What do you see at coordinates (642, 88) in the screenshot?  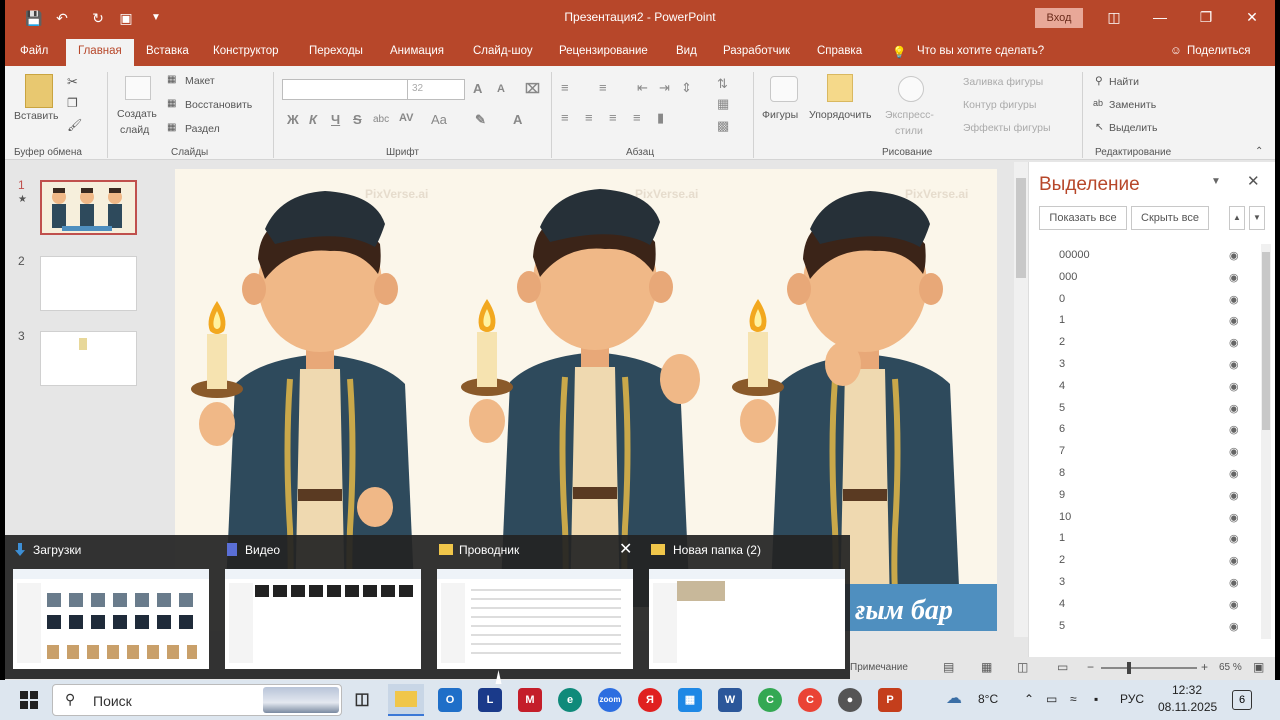 I see `decrease-indent-icon: ⇤` at bounding box center [642, 88].